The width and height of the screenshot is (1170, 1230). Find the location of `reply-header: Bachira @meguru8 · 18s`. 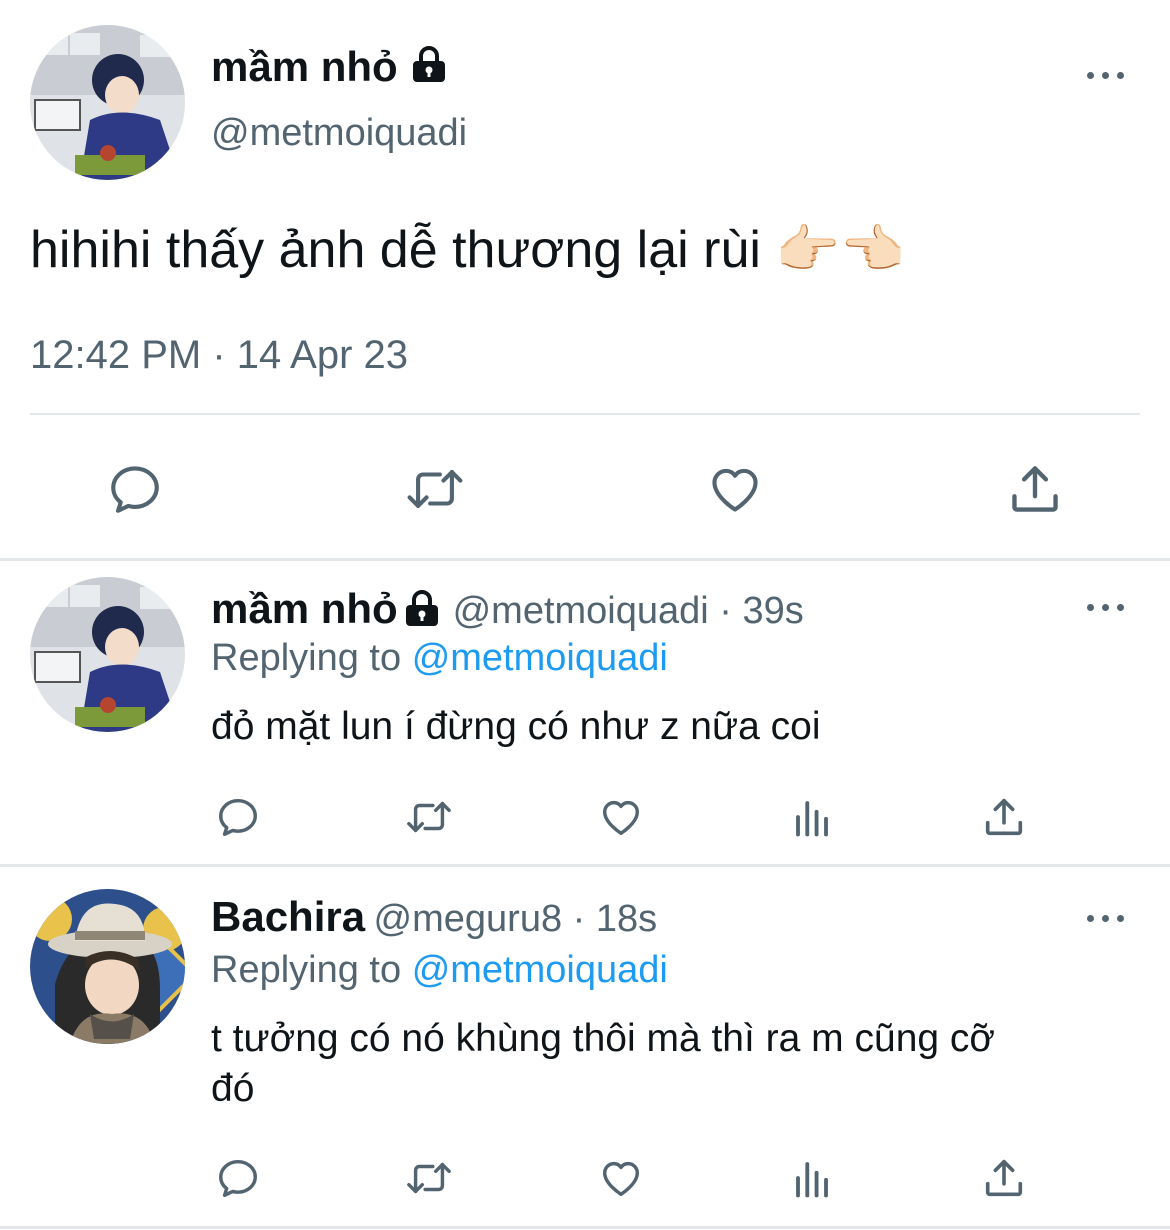

reply-header: Bachira @meguru8 · 18s is located at coordinates (434, 922).